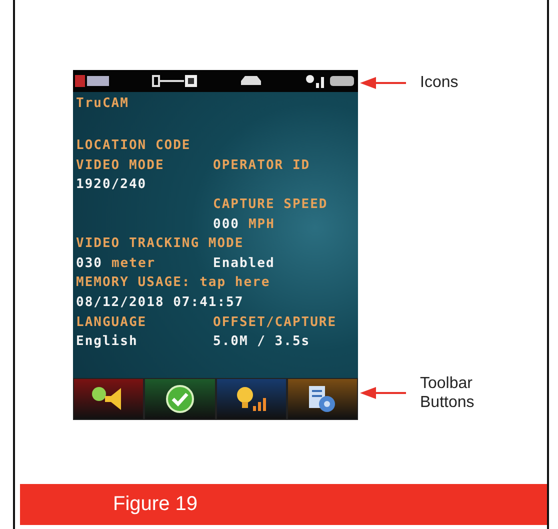 This screenshot has width=558, height=529. I want to click on setting-label: MPH, so click(261, 224).